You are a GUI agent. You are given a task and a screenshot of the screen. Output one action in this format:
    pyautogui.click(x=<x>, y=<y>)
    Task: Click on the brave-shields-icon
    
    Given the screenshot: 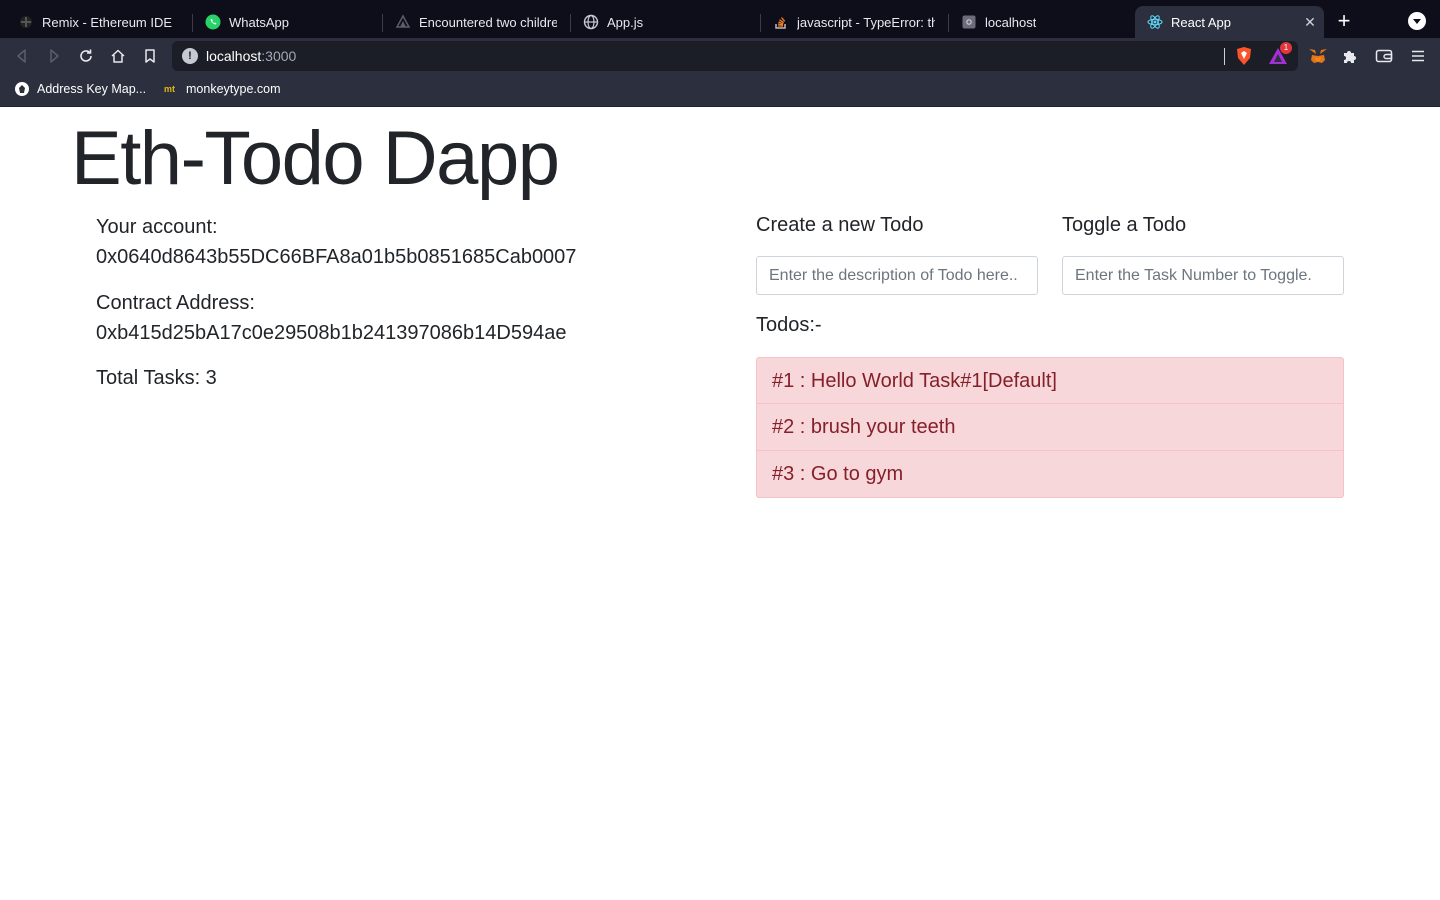 What is the action you would take?
    pyautogui.click(x=1244, y=56)
    